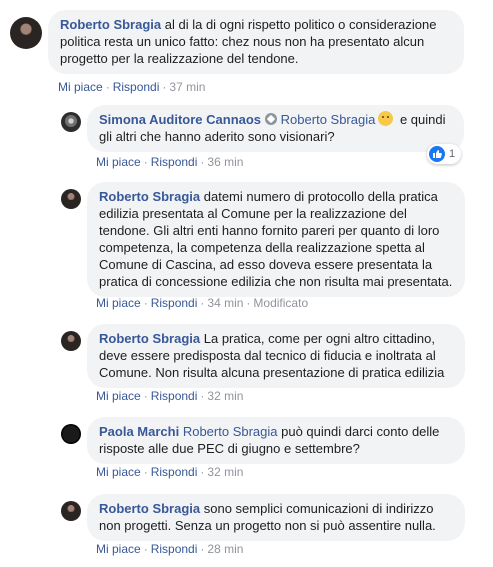 This screenshot has width=493, height=567. What do you see at coordinates (280, 303) in the screenshot?
I see `edited-label: Modificato` at bounding box center [280, 303].